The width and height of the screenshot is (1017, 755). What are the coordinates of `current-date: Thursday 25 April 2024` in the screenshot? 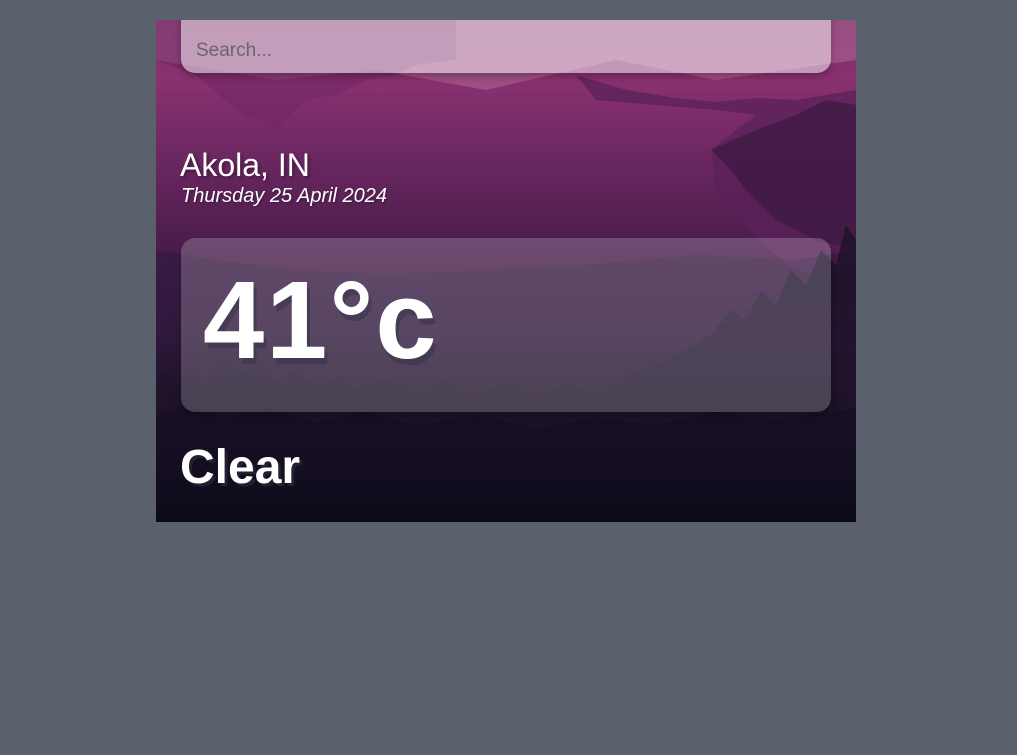 It's located at (284, 196).